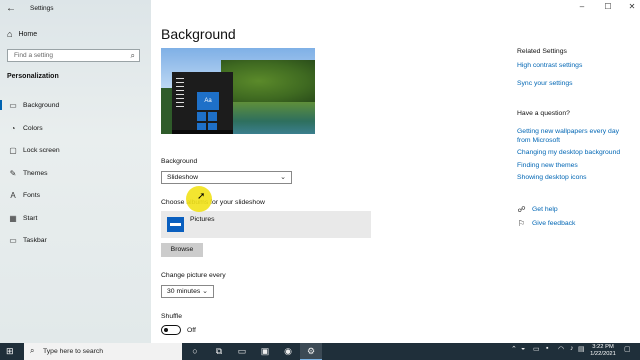 This screenshot has width=640, height=360. I want to click on notifications-icon: ▢, so click(627, 349).